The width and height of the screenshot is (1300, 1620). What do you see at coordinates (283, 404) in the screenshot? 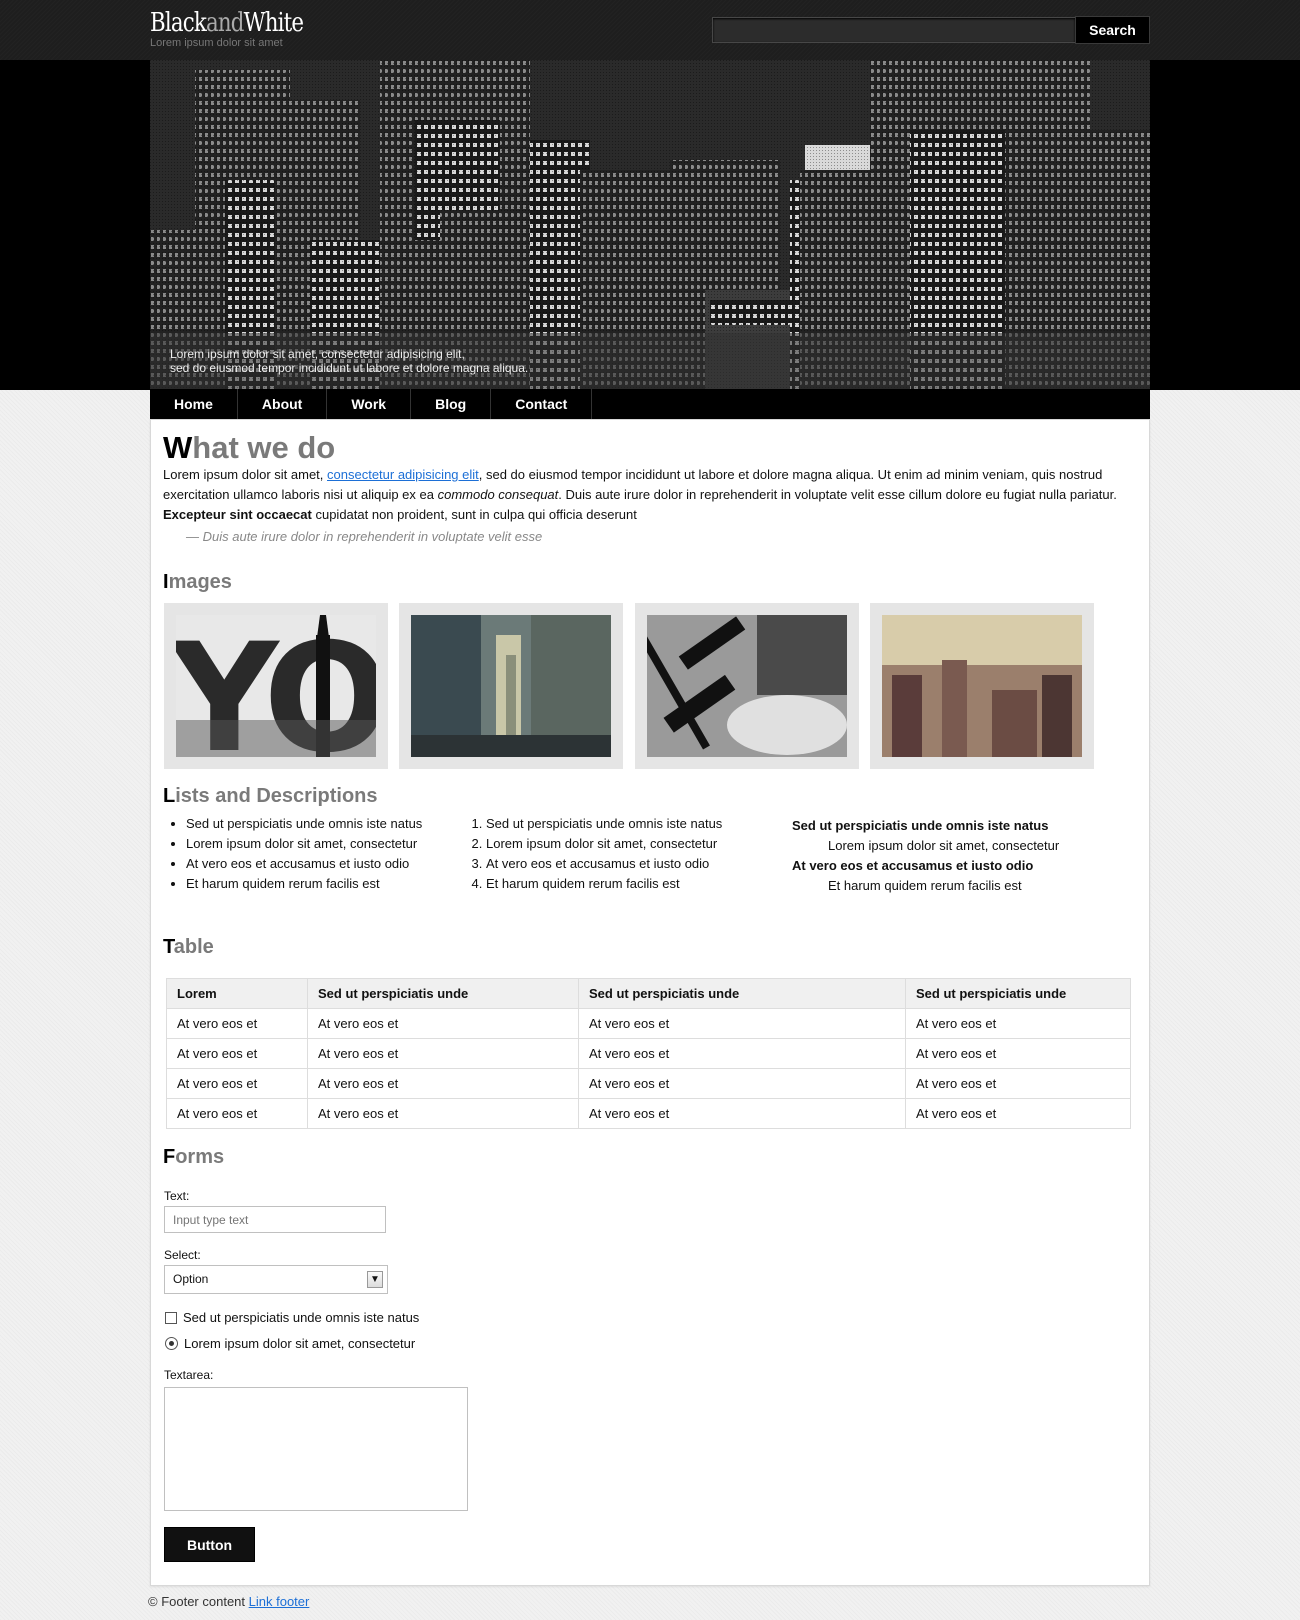
I see `nav-about: About` at bounding box center [283, 404].